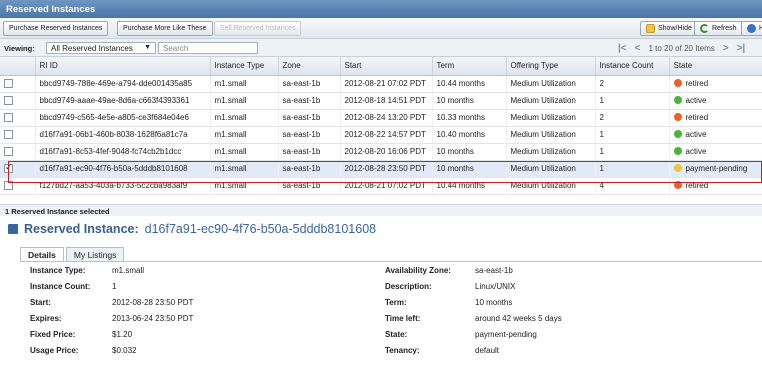 This screenshot has height=368, width=762. Describe the element at coordinates (123, 66) in the screenshot. I see `column-header-ri-id: RI ID` at that location.